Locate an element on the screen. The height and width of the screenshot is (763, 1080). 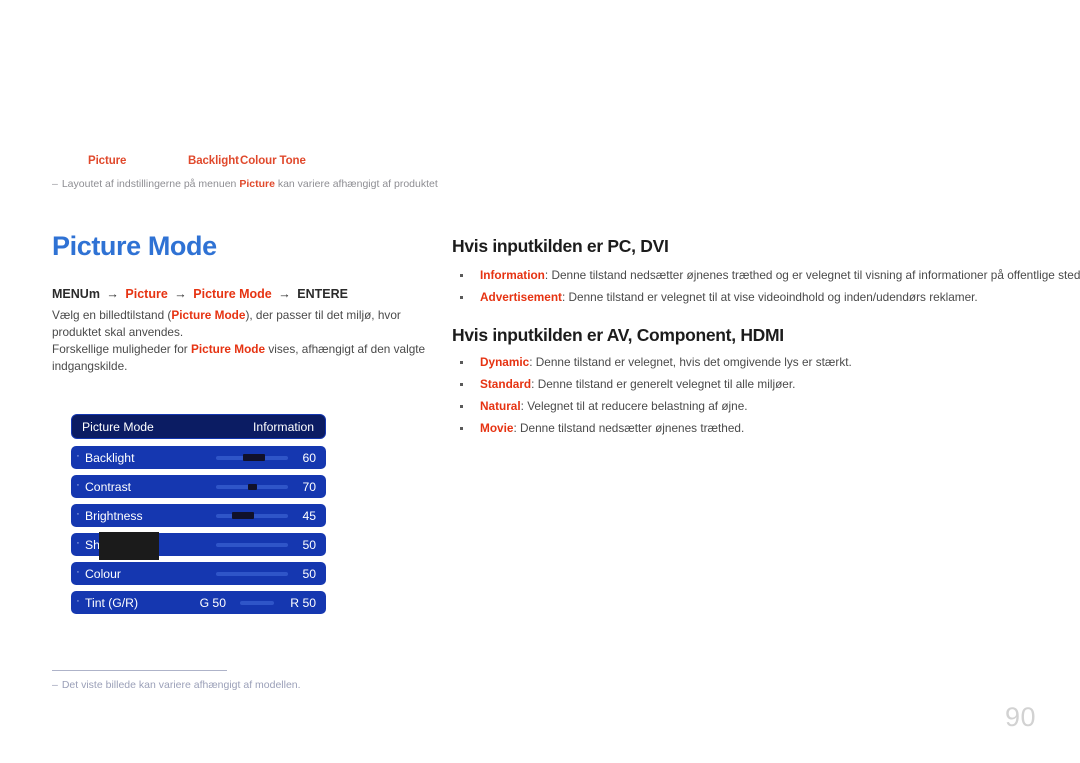
list-item-term: Dynamic is located at coordinates (505, 362).